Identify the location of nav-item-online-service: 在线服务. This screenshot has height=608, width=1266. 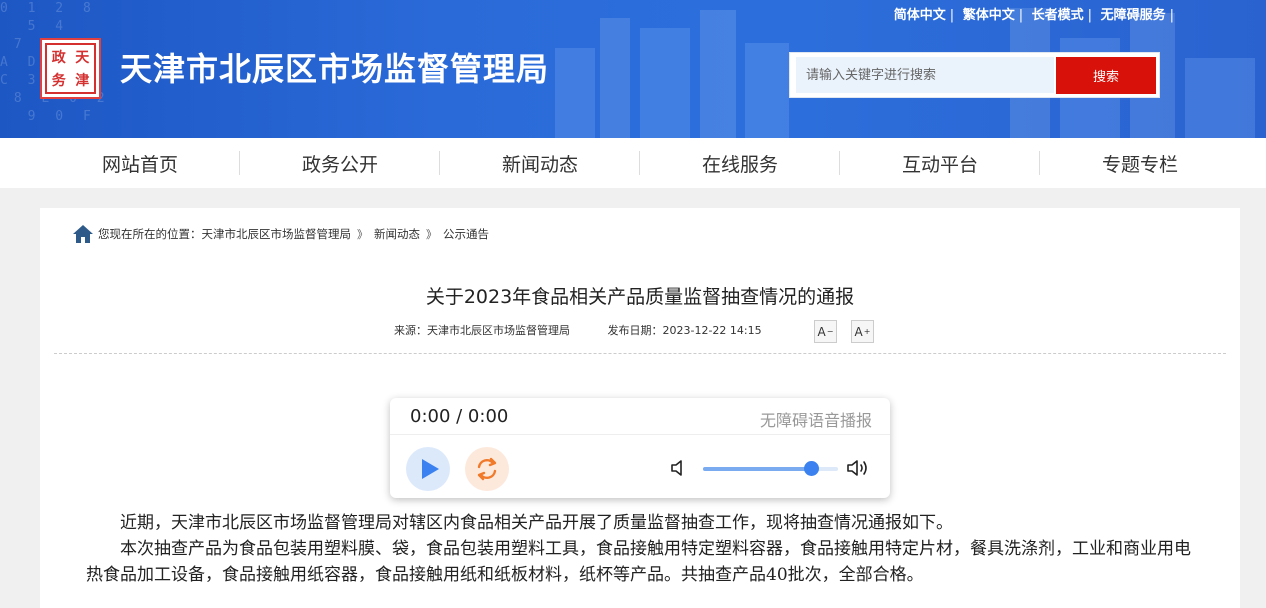
(739, 163).